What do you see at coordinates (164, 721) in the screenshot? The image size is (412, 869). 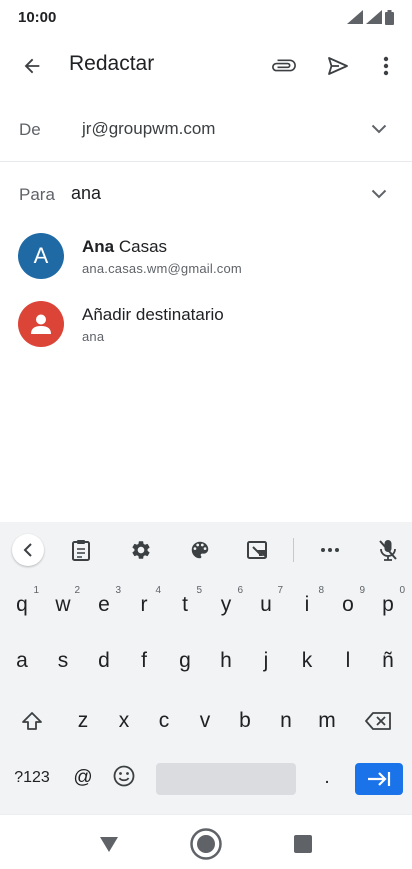 I see `key-c: c` at bounding box center [164, 721].